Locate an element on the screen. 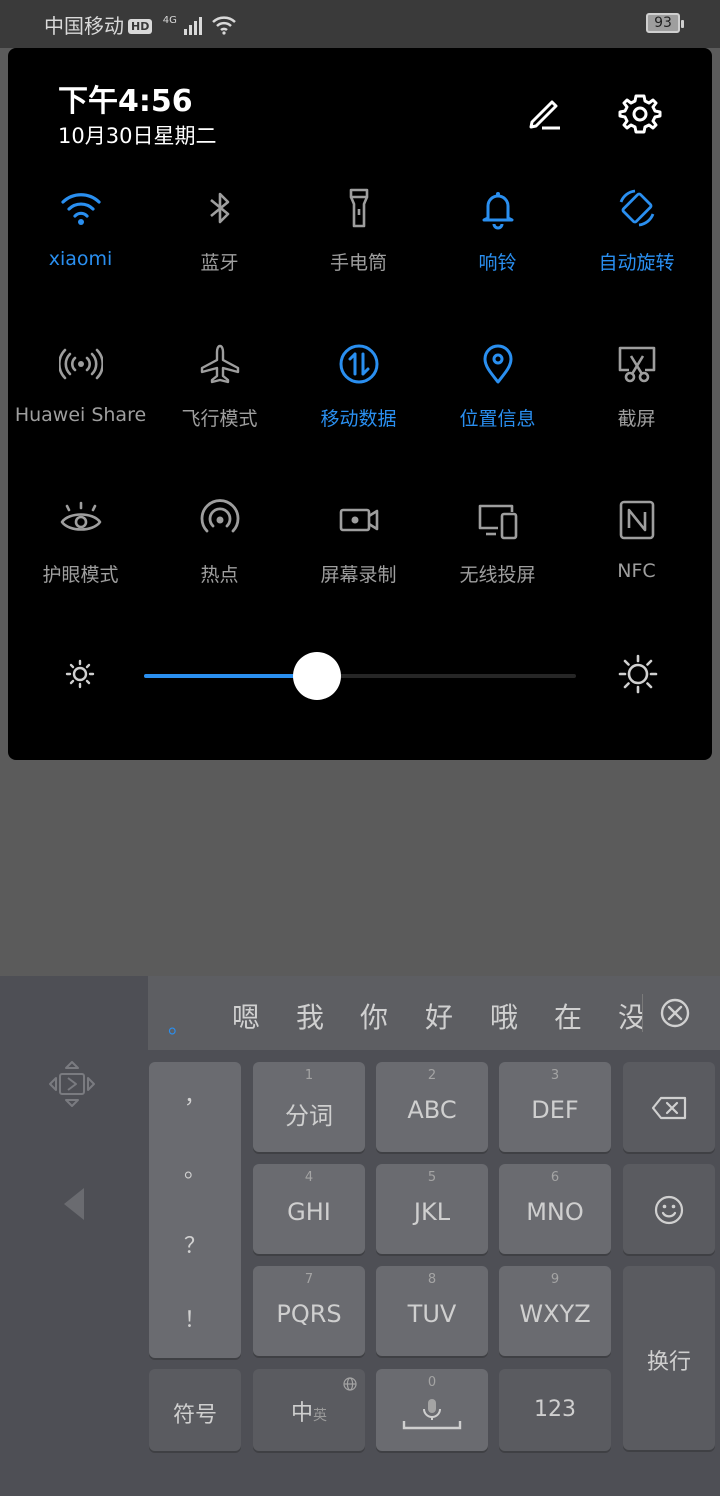 The height and width of the screenshot is (1496, 720). emoji-key is located at coordinates (669, 1209).